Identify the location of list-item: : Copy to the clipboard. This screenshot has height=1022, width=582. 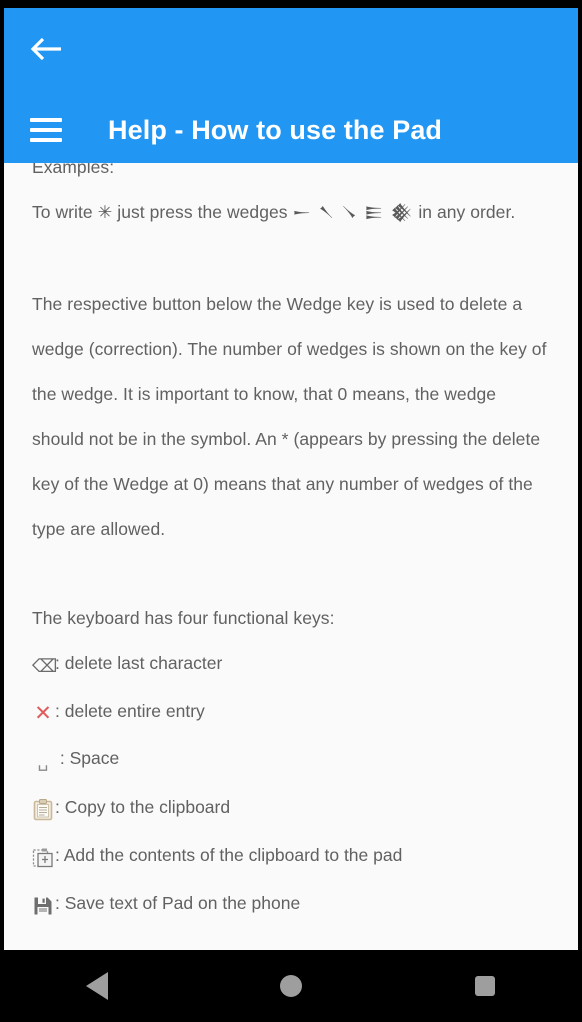
(292, 809).